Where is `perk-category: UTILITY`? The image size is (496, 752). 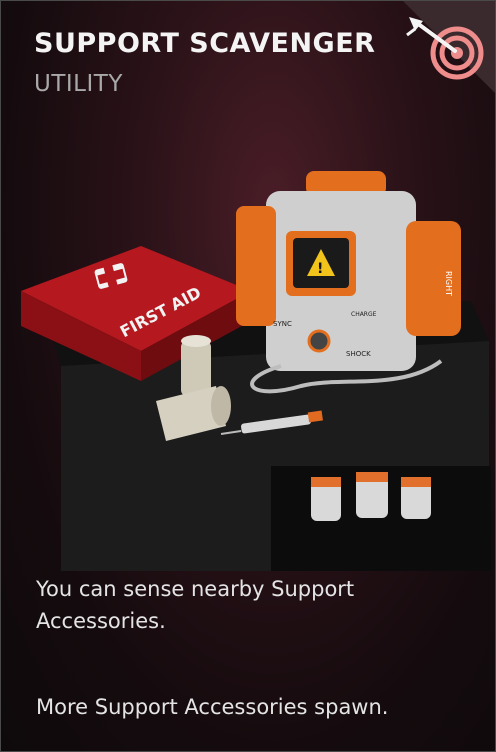 perk-category: UTILITY is located at coordinates (78, 84).